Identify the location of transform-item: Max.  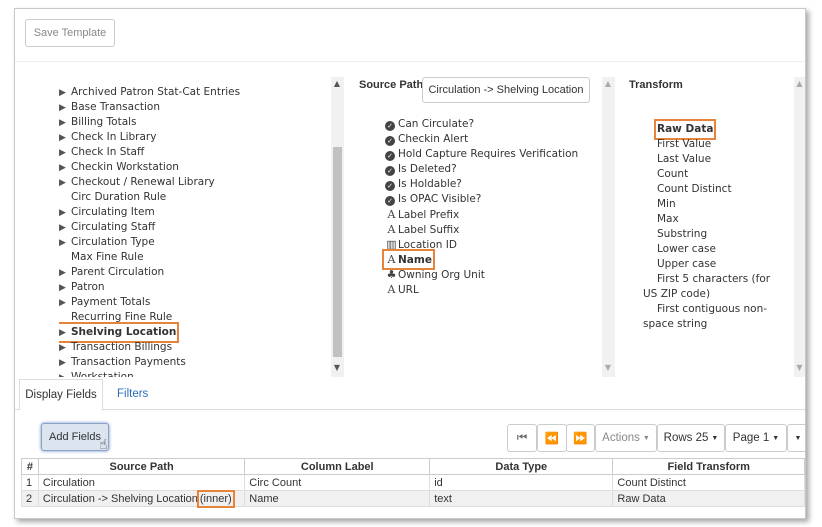
(668, 219).